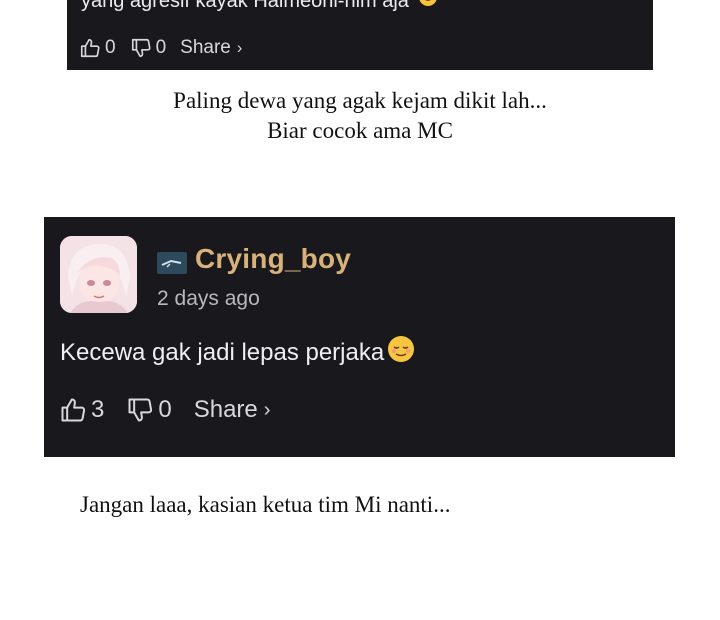  Describe the element at coordinates (172, 263) in the screenshot. I see `rank-badge-icon` at that location.